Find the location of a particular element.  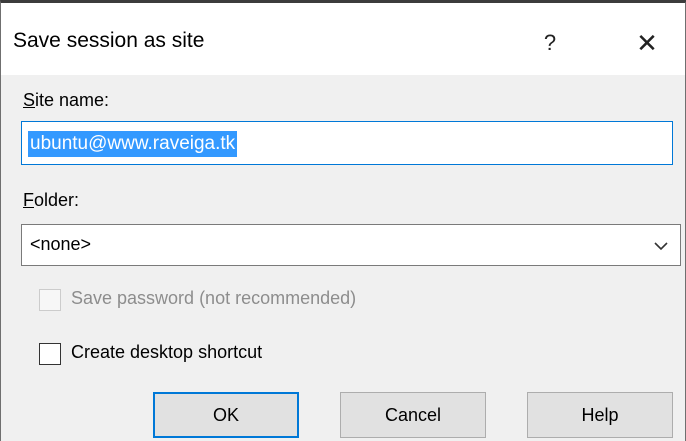

dialog-title: Save session as site is located at coordinates (109, 40).